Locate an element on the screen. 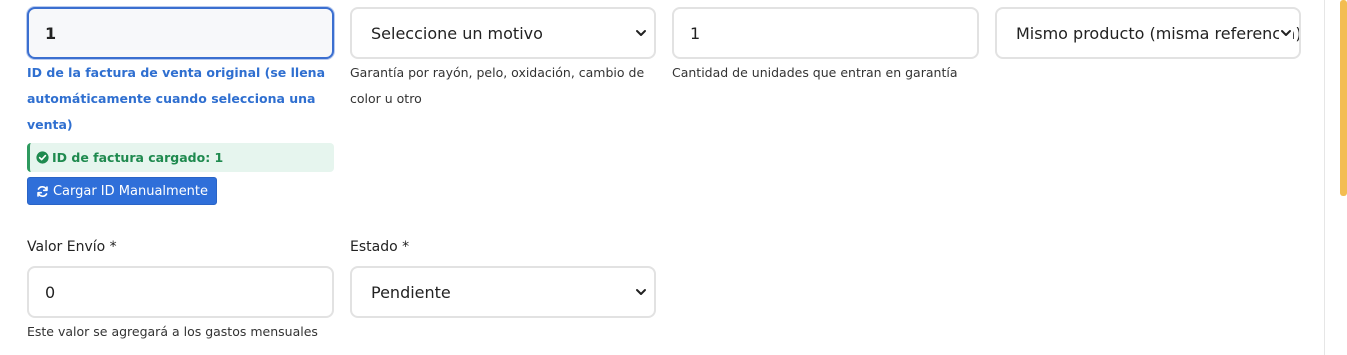  check-circle-icon is located at coordinates (42, 157).